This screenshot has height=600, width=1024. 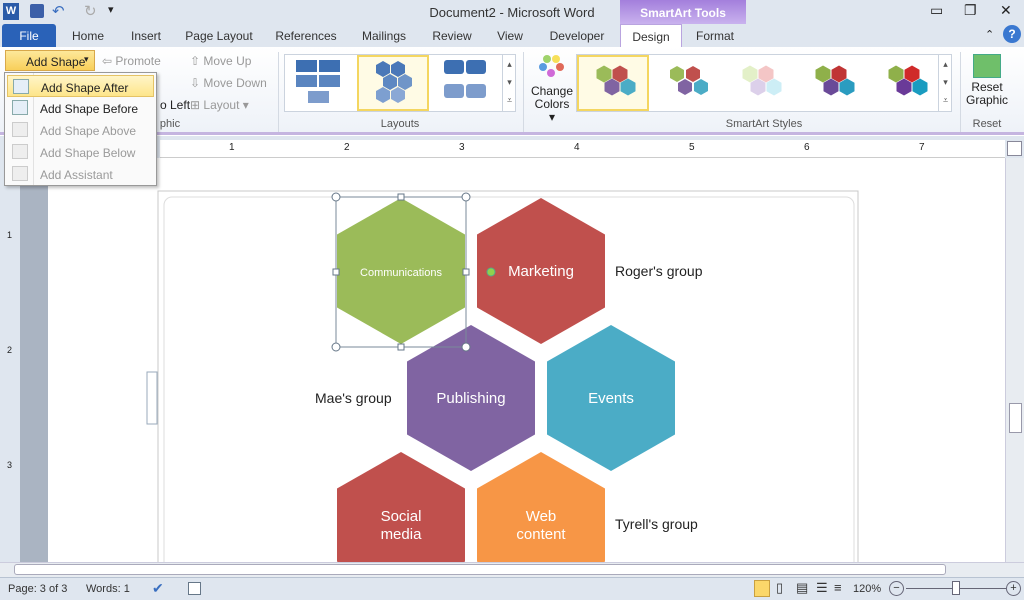 What do you see at coordinates (228, 83) in the screenshot?
I see `move-down-button: ⇩ Move Down` at bounding box center [228, 83].